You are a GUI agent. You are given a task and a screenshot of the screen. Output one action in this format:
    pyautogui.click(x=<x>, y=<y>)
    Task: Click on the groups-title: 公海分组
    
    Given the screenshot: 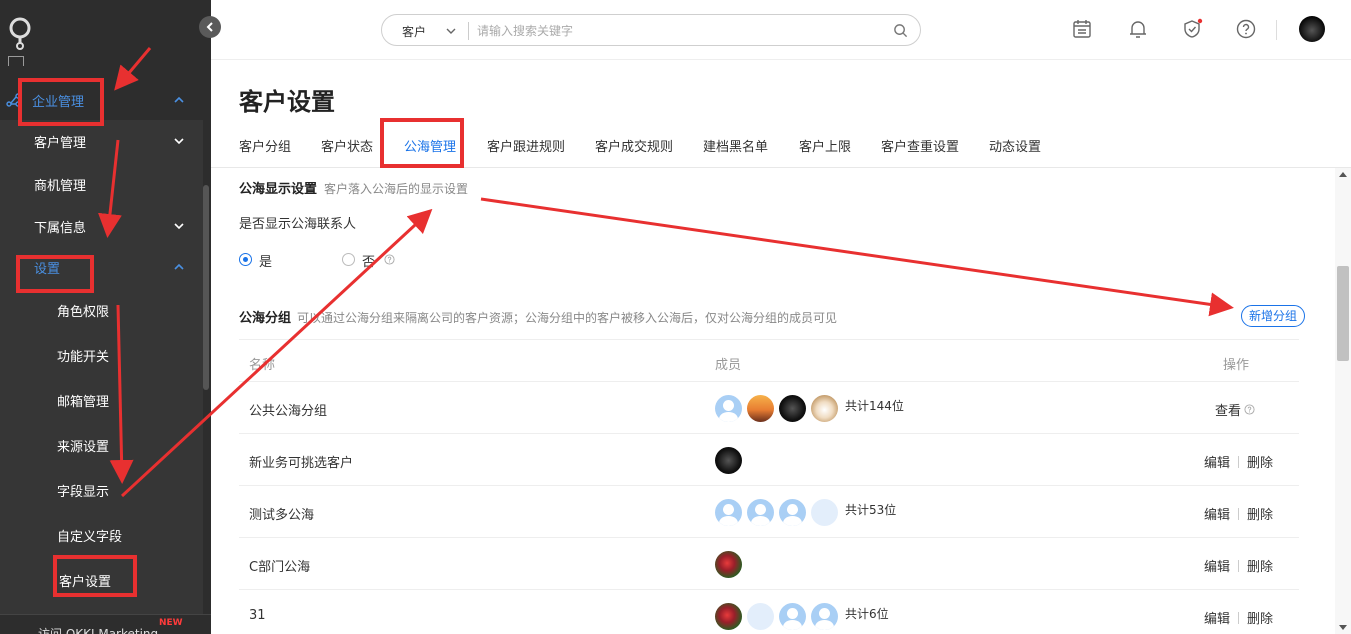 What is the action you would take?
    pyautogui.click(x=265, y=318)
    